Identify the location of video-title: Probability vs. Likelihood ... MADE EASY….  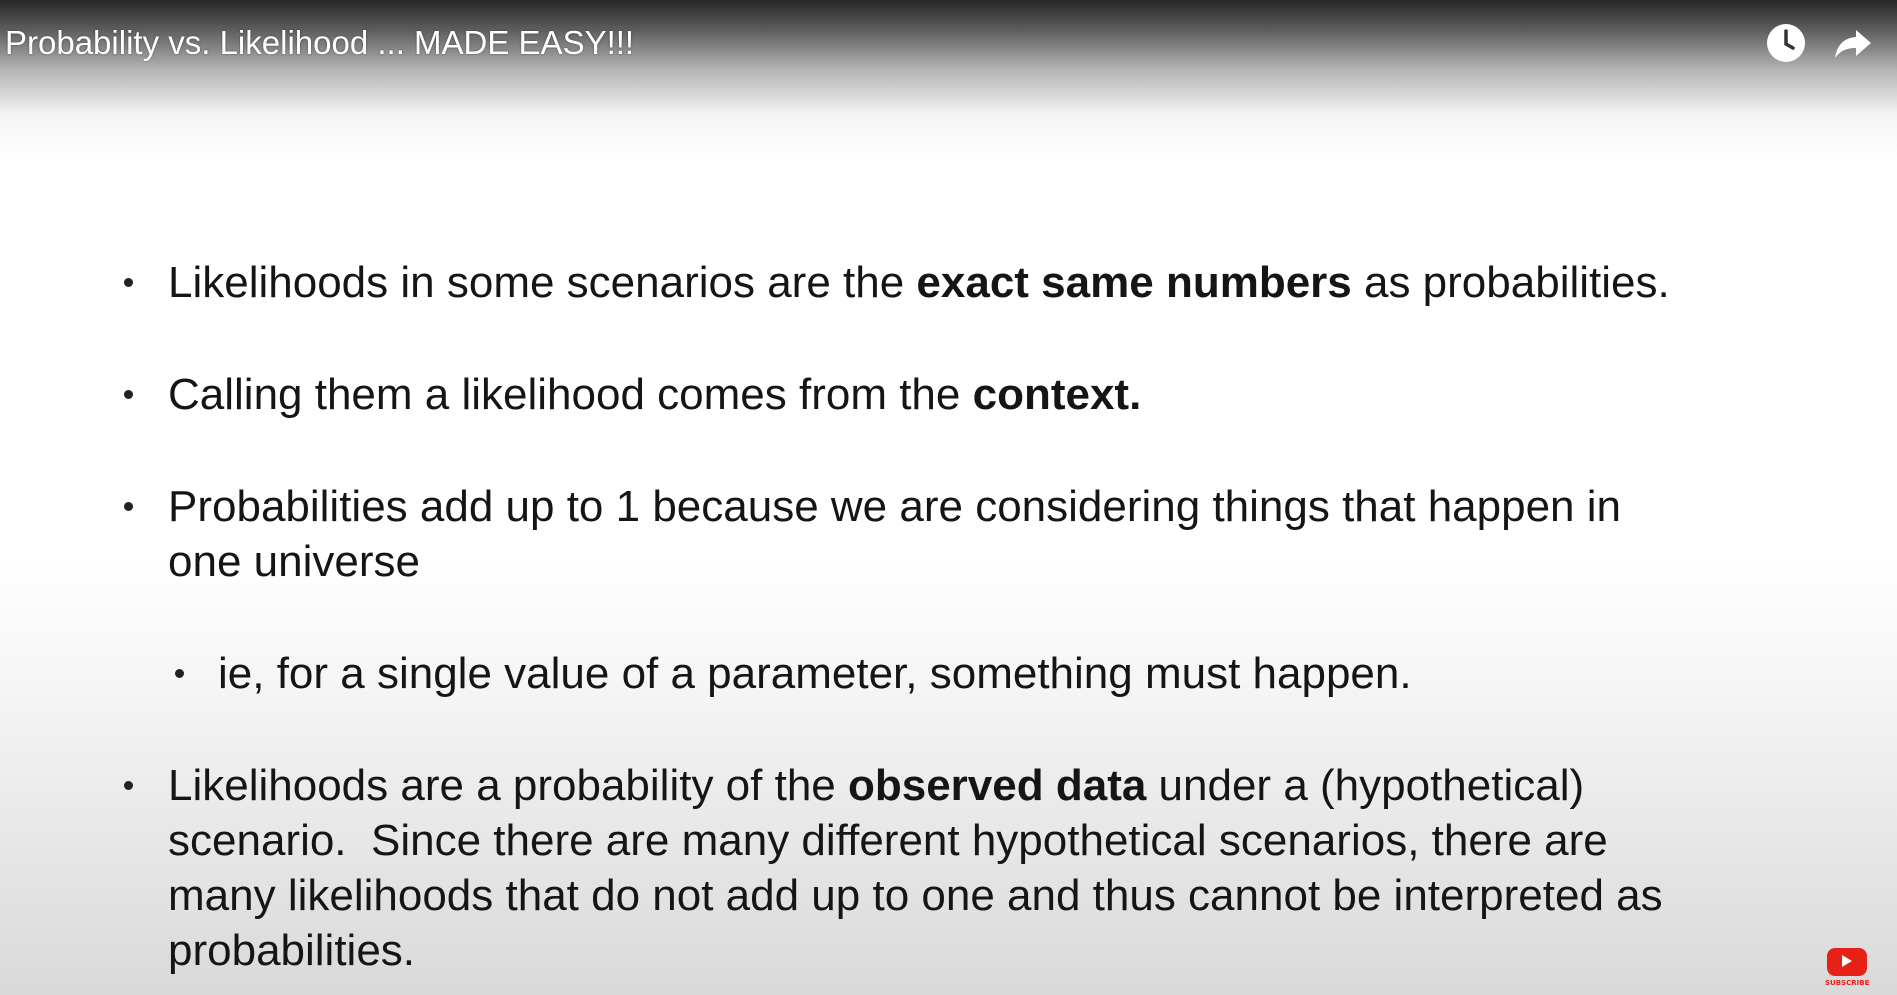
(319, 43).